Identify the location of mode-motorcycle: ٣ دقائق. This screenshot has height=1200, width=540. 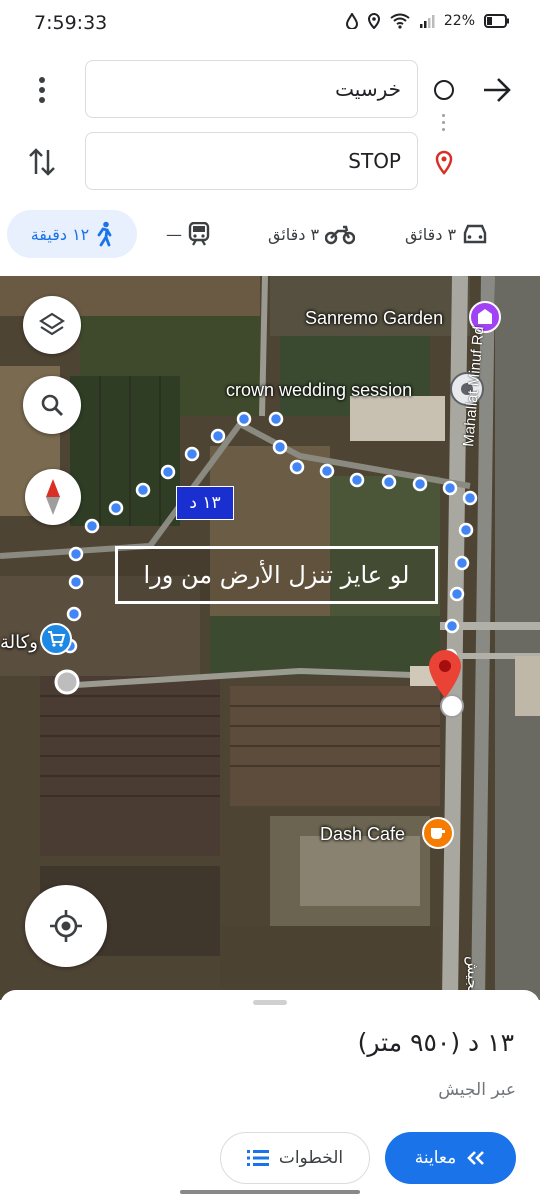
(312, 234).